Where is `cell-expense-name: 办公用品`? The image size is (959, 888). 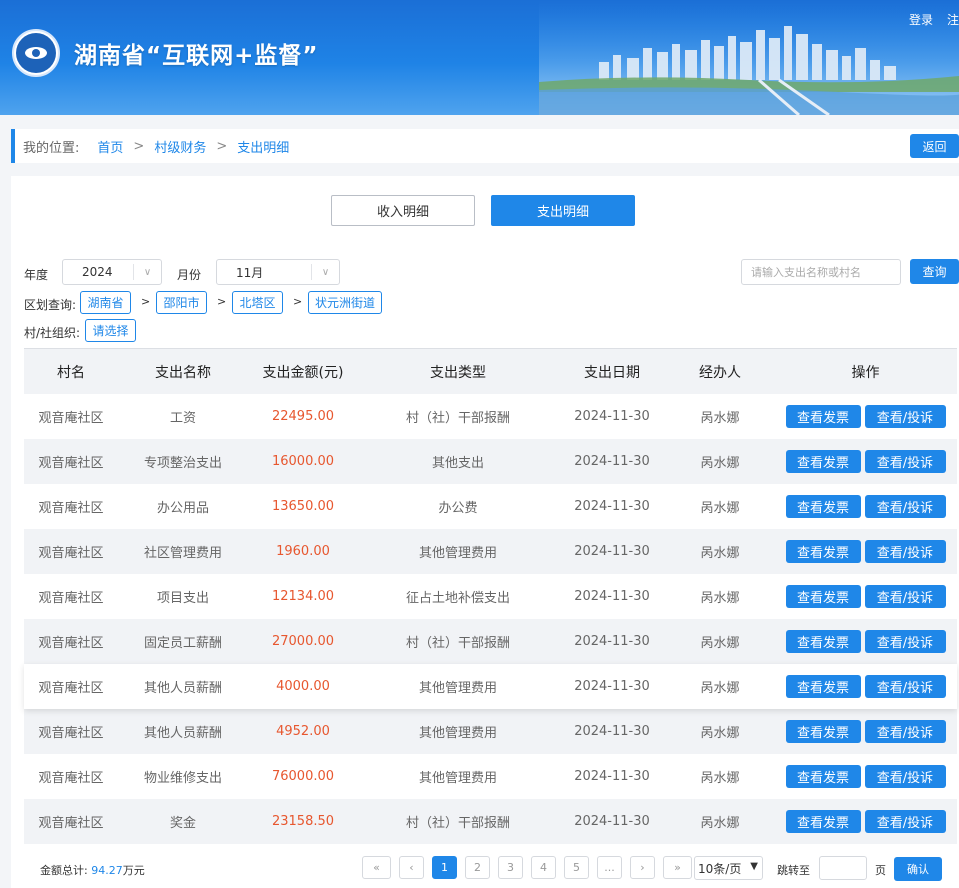 cell-expense-name: 办公用品 is located at coordinates (182, 508).